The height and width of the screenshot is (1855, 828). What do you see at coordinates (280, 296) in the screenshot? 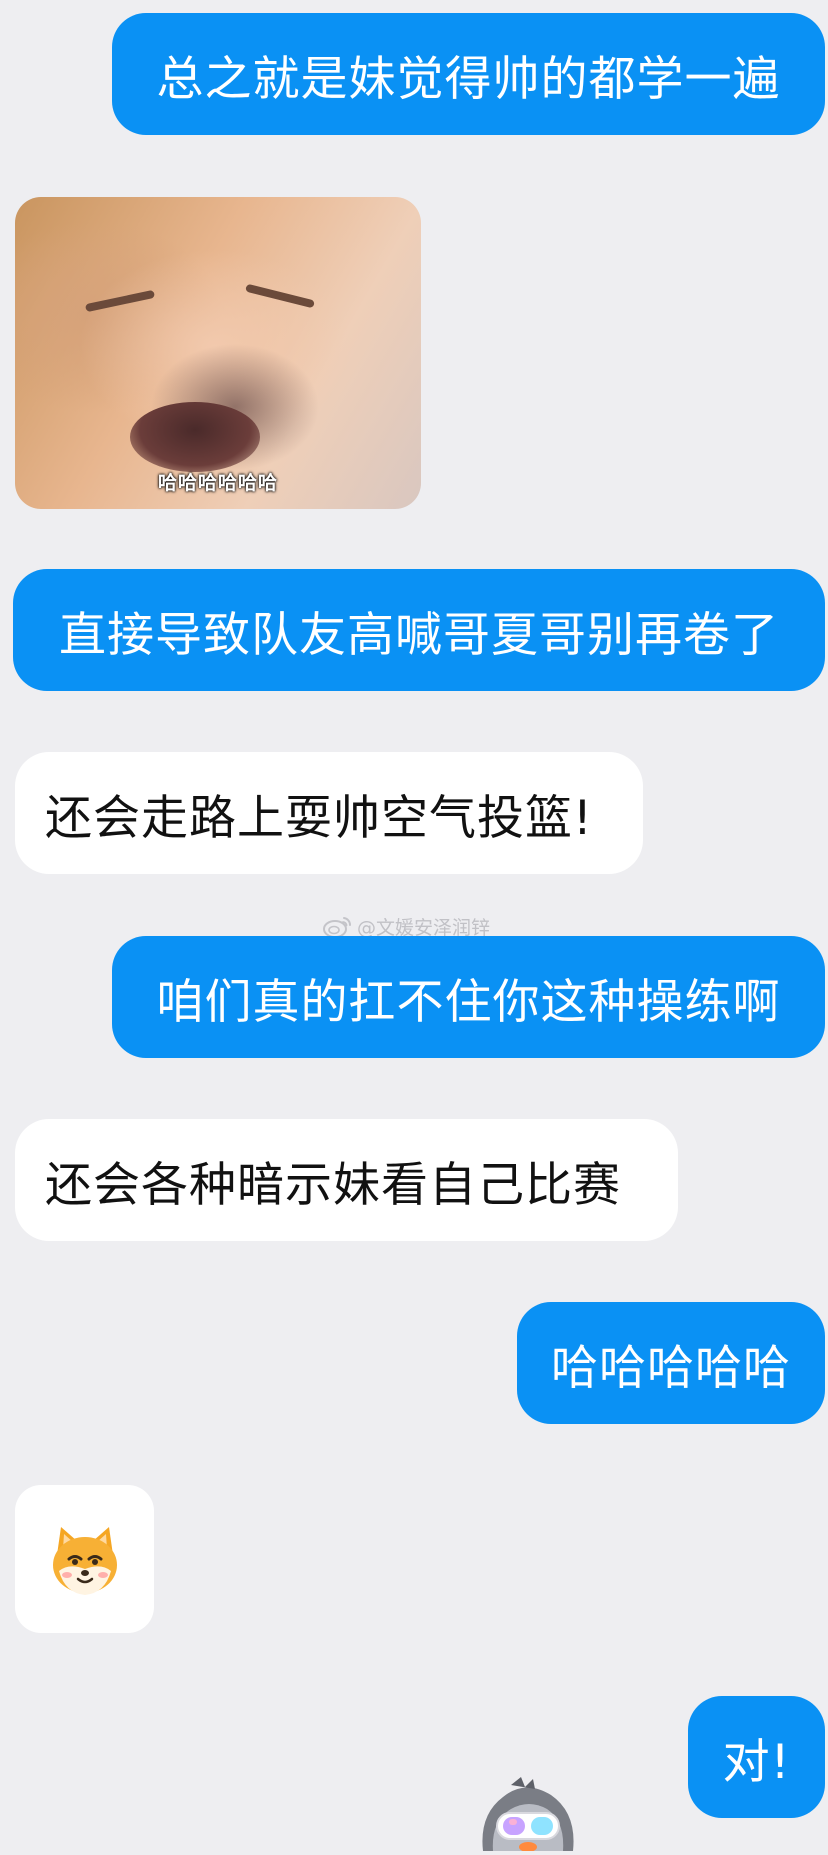
I see `cat-eye-right-shape` at bounding box center [280, 296].